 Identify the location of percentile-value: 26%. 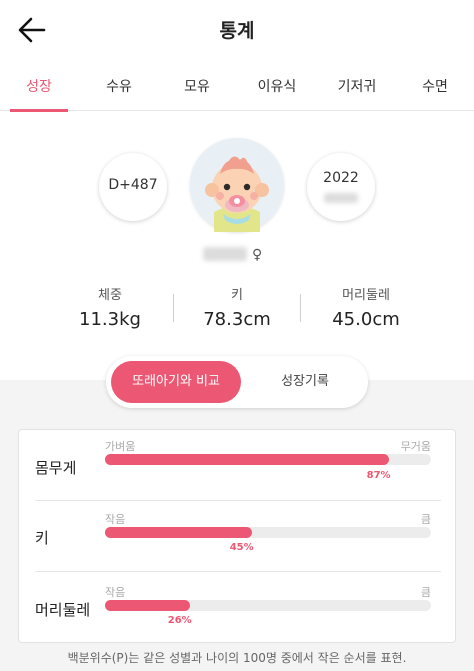
(179, 620).